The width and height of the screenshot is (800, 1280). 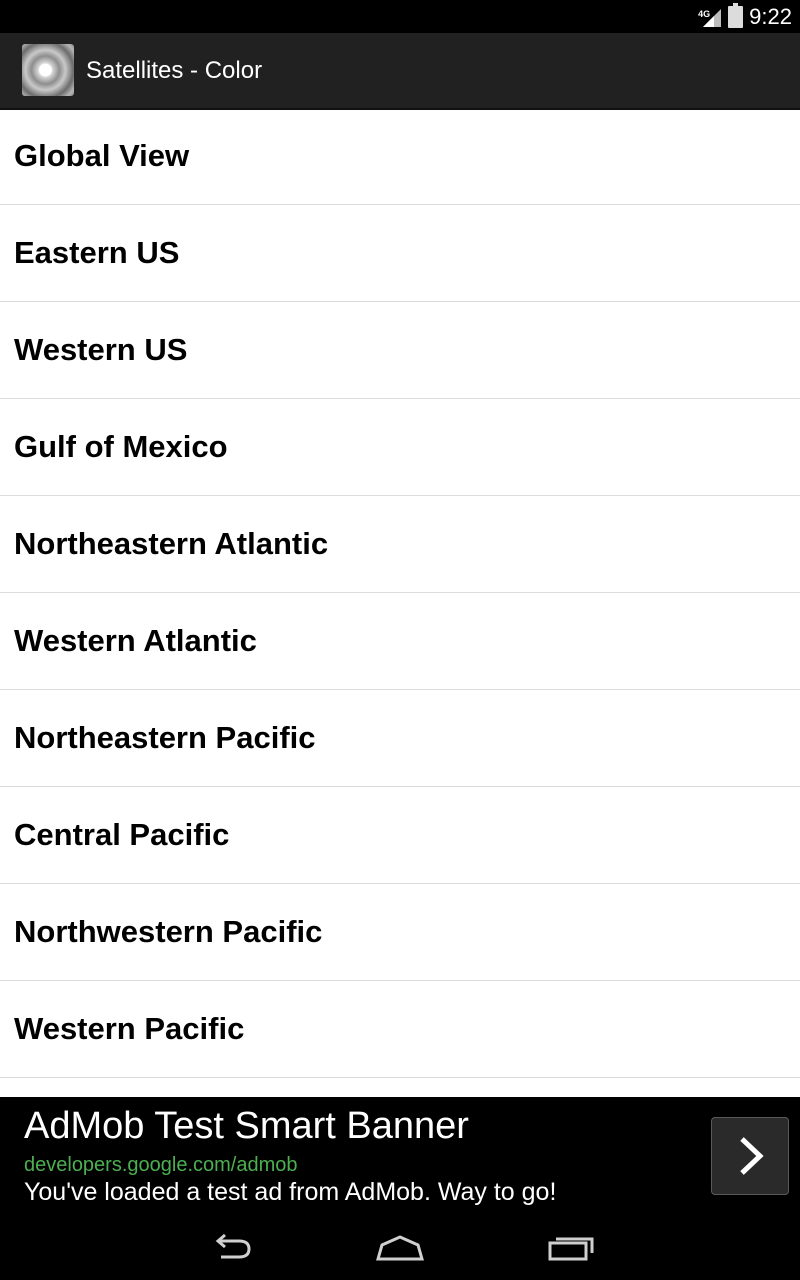 I want to click on list-item-northeastern-atlantic: Northeastern Atlantic, so click(x=400, y=544).